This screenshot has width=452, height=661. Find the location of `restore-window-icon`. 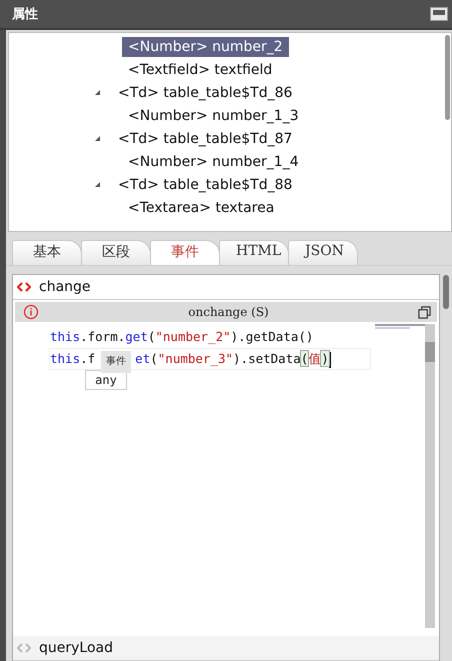

restore-window-icon is located at coordinates (424, 312).